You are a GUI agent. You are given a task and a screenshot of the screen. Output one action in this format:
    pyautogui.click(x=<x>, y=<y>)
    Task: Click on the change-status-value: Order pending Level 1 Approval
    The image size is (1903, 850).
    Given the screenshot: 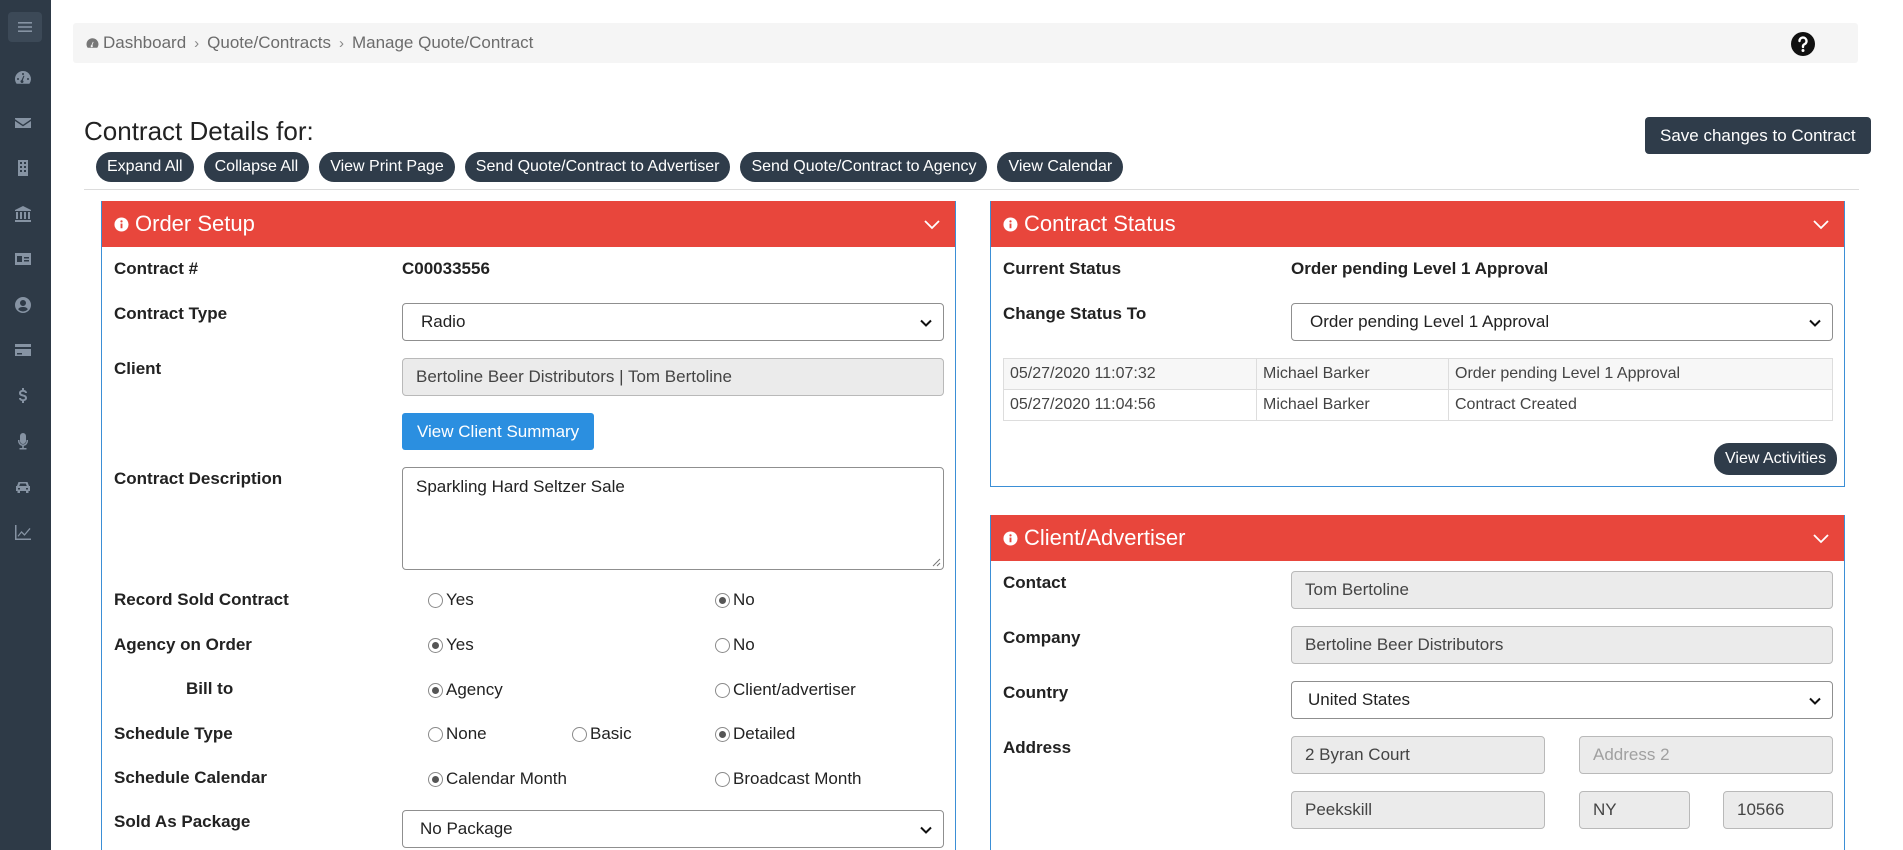 What is the action you would take?
    pyautogui.click(x=1430, y=321)
    